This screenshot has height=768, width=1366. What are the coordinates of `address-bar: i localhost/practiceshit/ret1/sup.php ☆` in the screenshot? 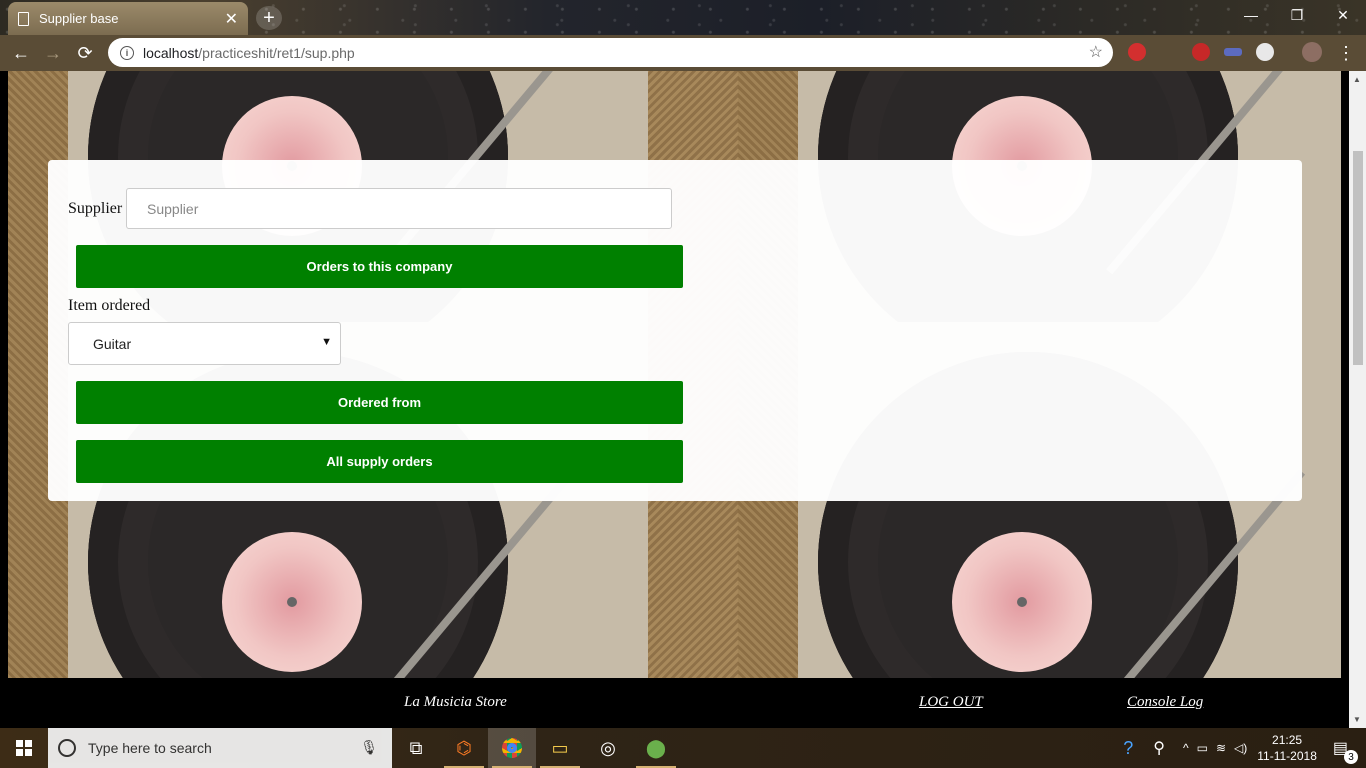 It's located at (610, 52).